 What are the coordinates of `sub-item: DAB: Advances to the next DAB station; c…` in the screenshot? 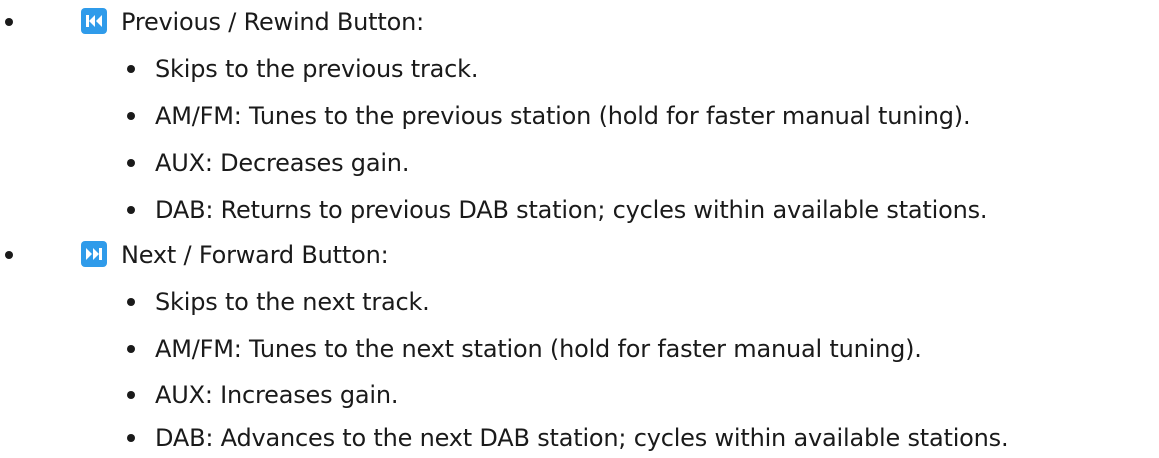 It's located at (568, 438).